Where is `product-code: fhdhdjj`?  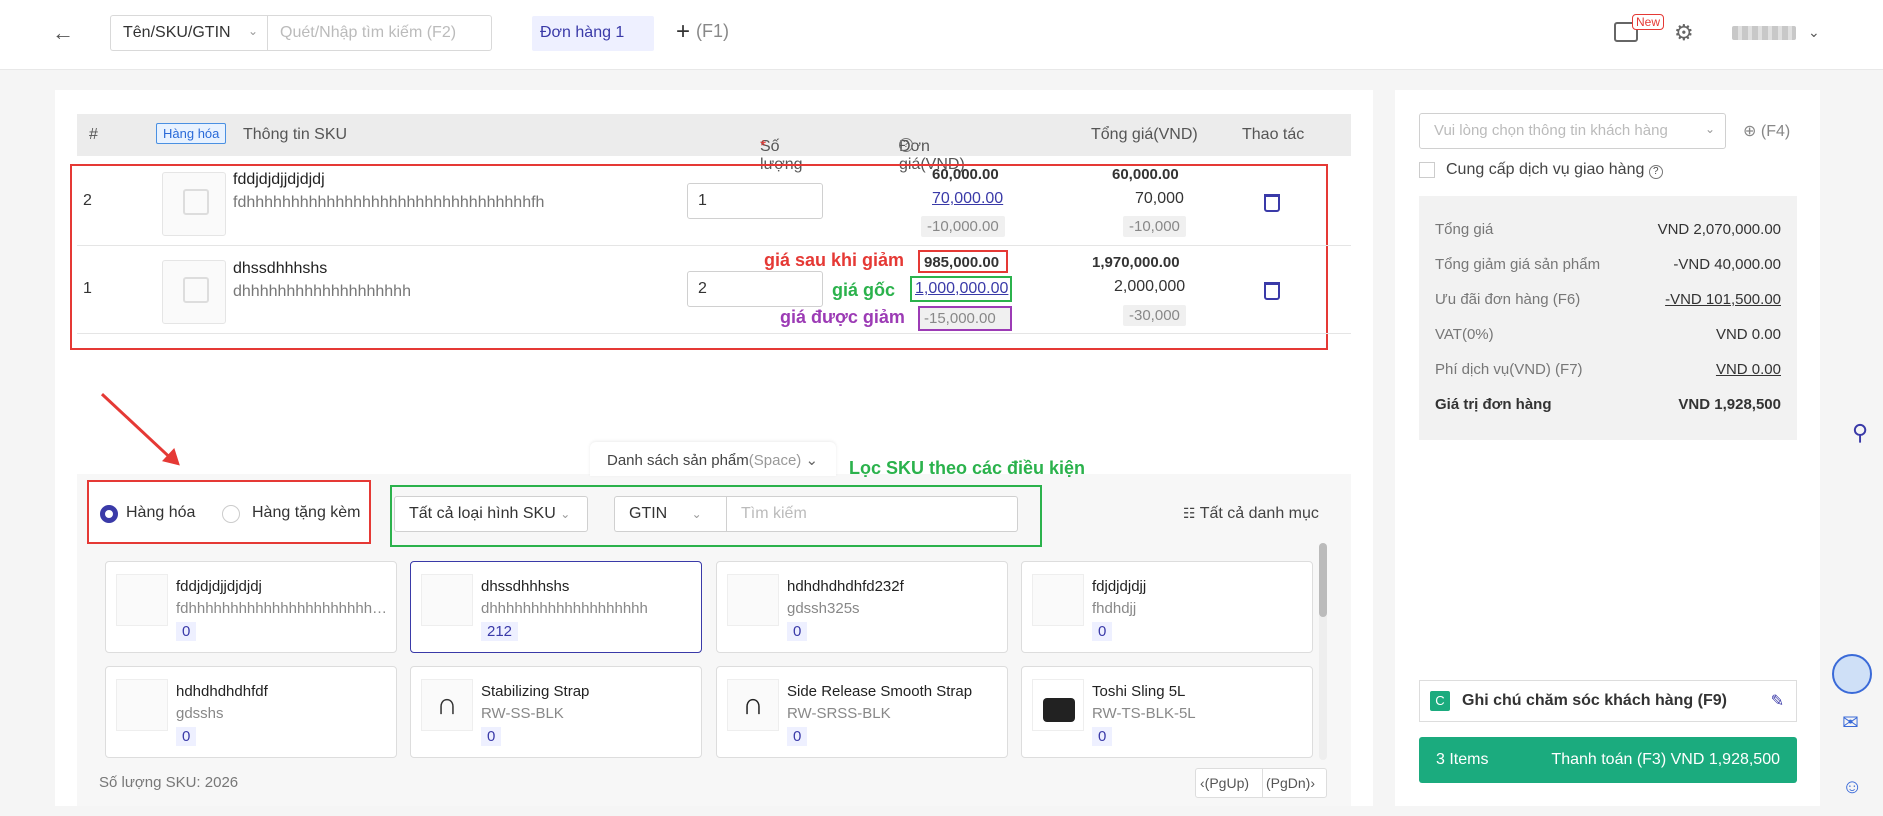 product-code: fhdhdjj is located at coordinates (1114, 608).